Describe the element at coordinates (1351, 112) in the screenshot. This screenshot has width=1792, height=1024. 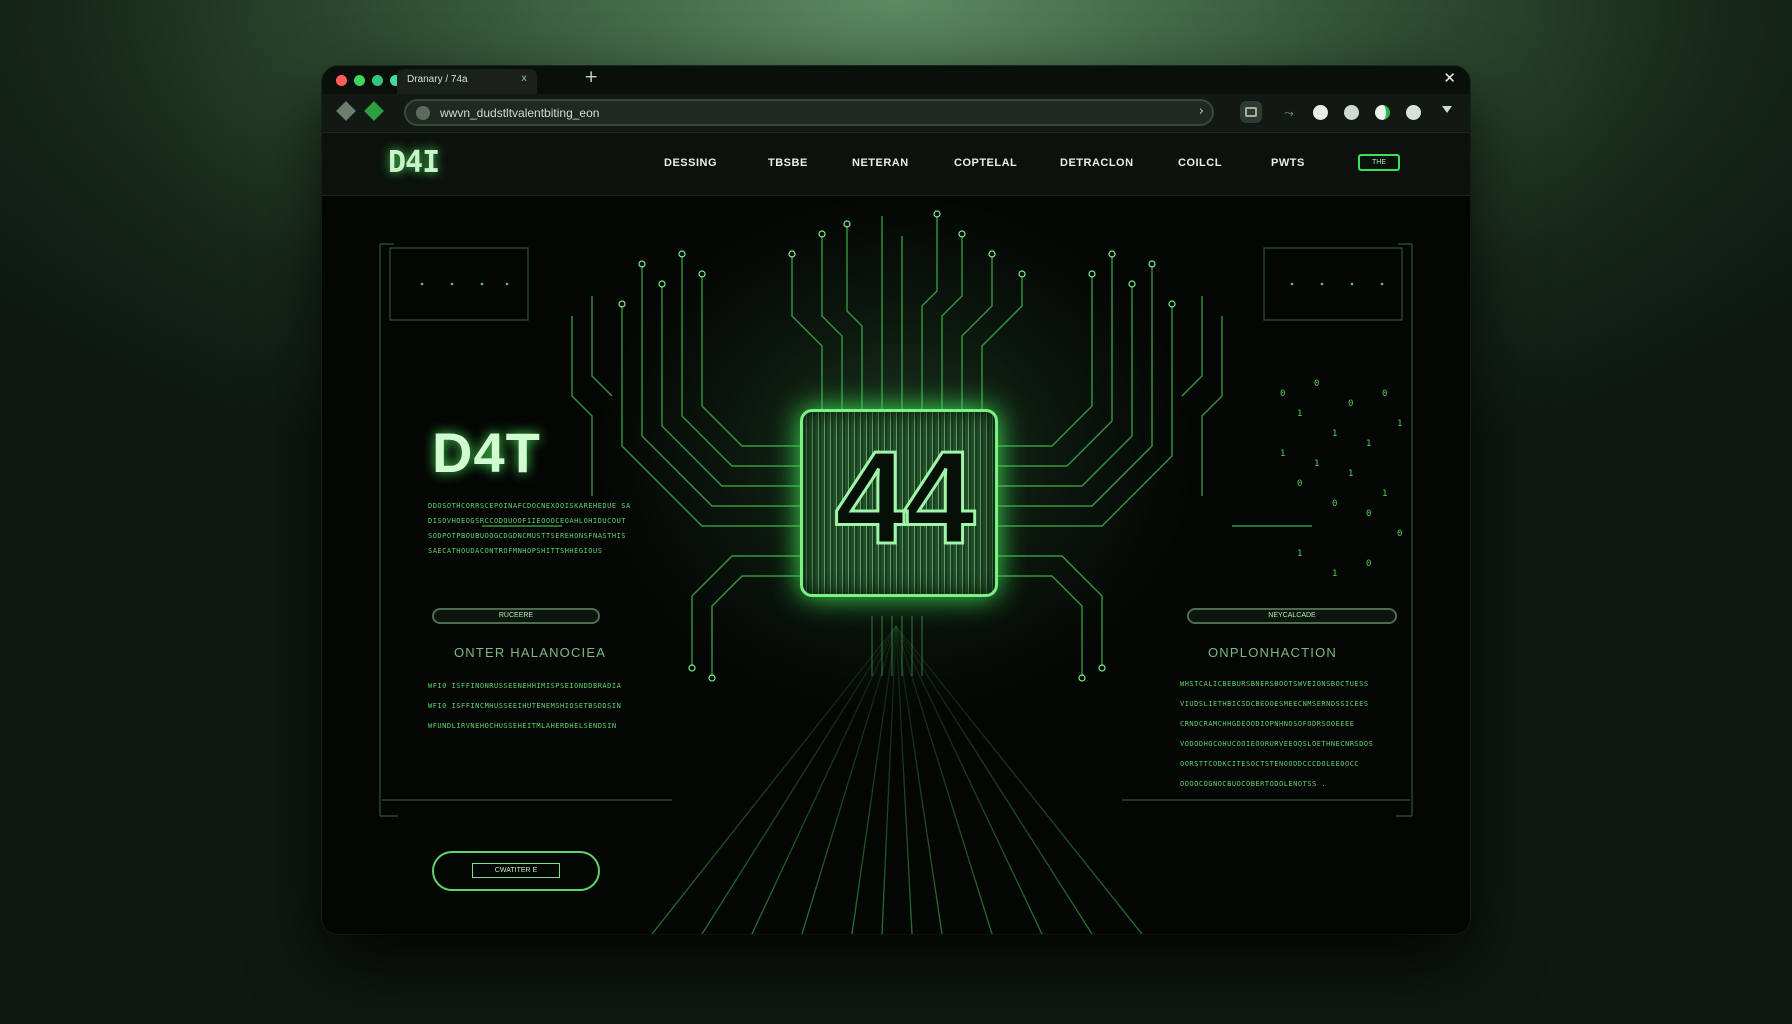
I see `sync-icon` at that location.